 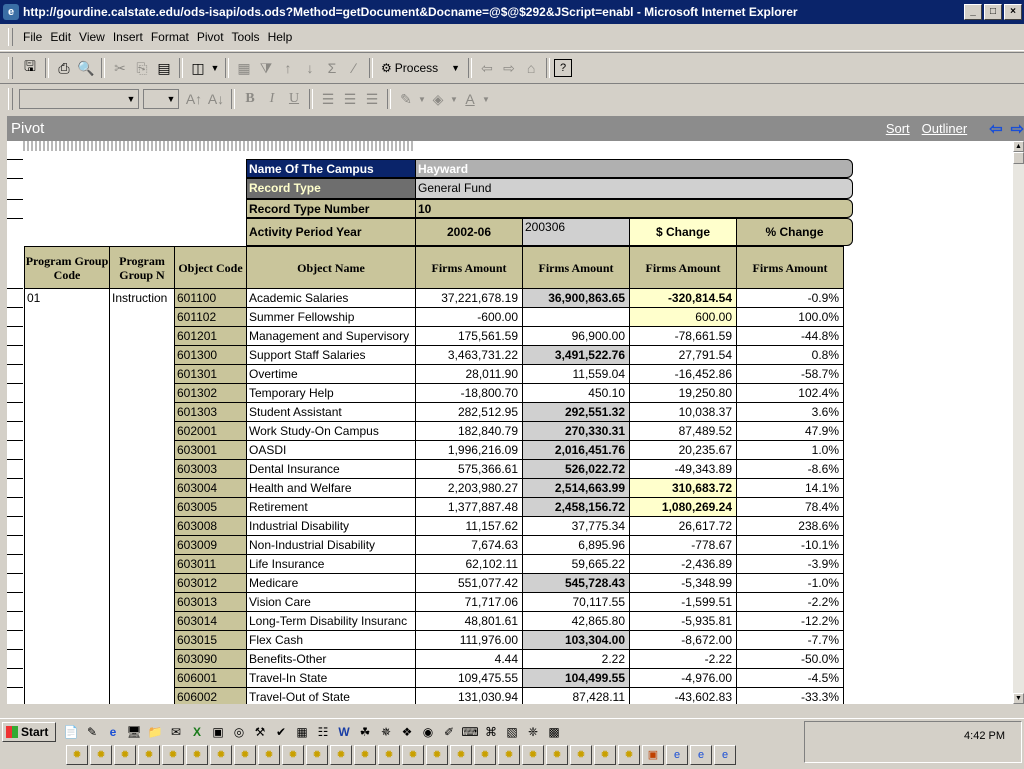 I want to click on record-type-number-value: 10, so click(x=634, y=208).